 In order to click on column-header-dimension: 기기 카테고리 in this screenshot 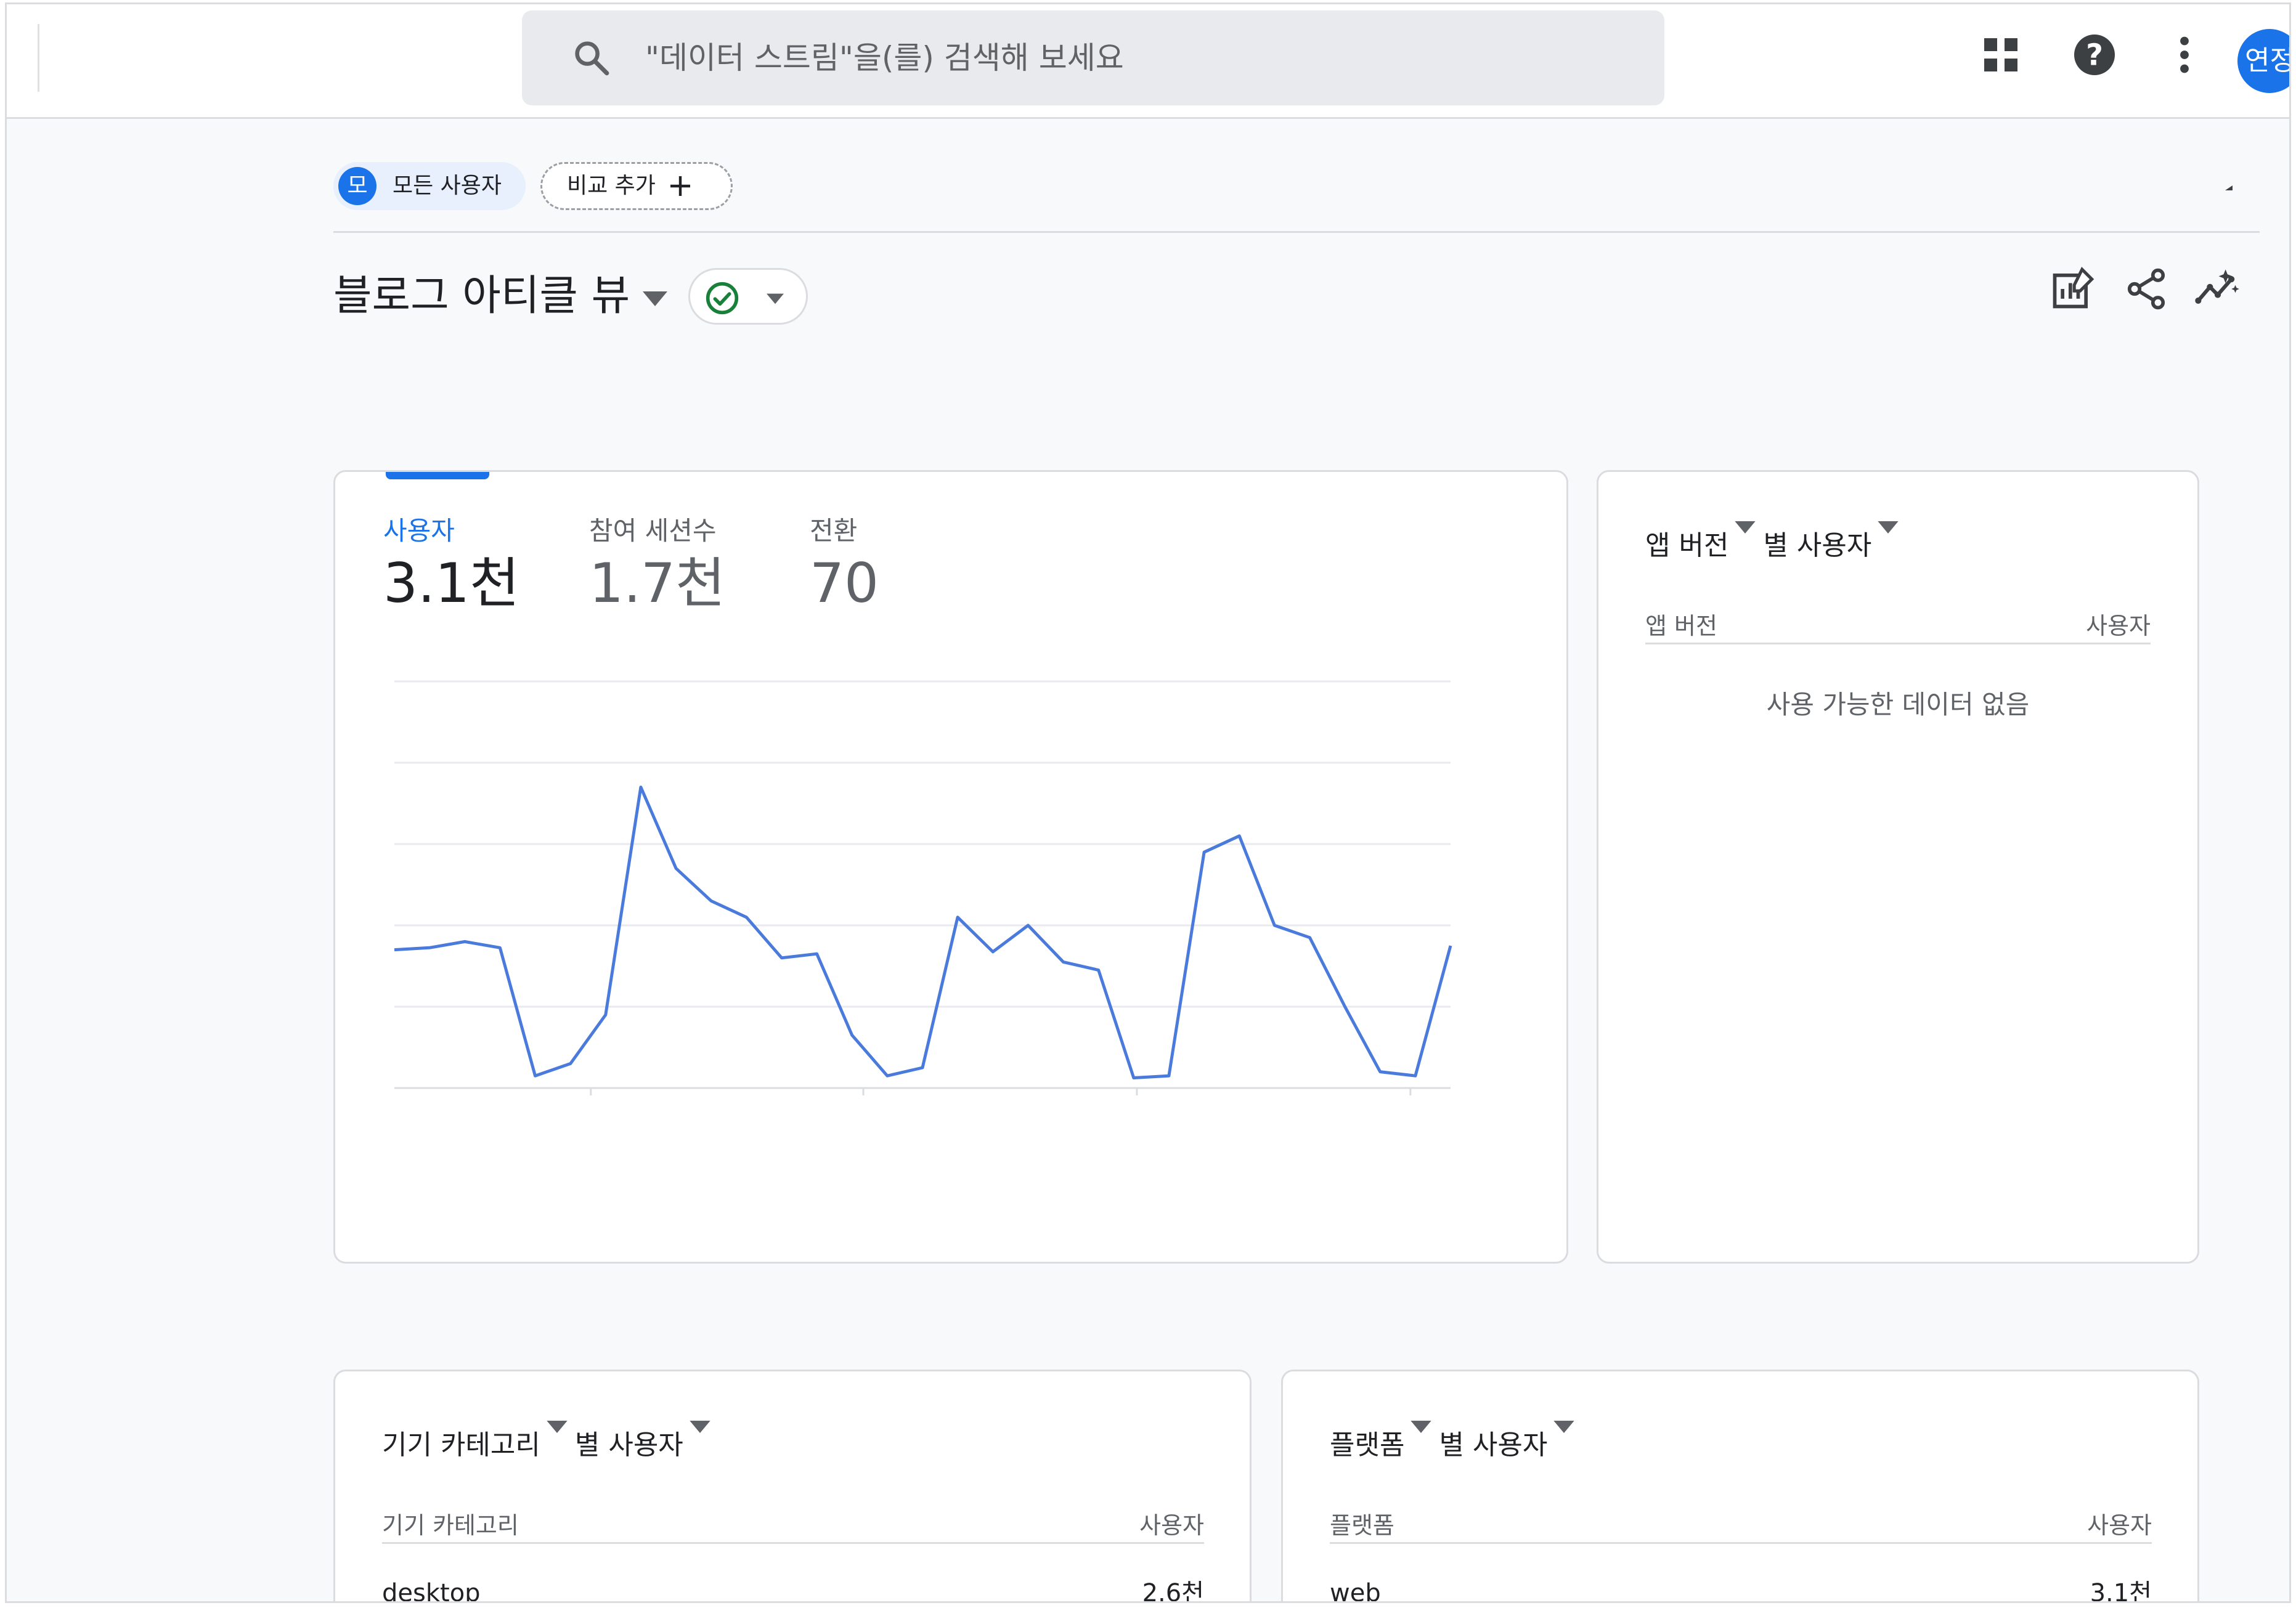, I will do `click(450, 1525)`.